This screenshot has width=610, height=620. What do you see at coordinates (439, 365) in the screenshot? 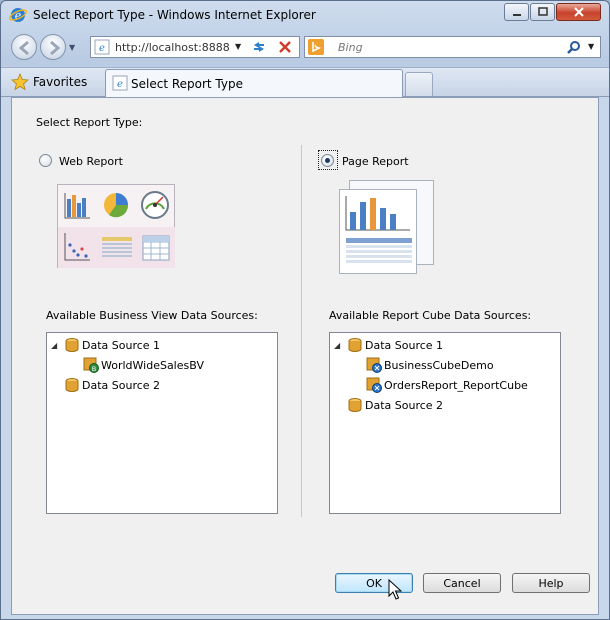
I see `tree-item-label: BusinessCubeDemo` at bounding box center [439, 365].